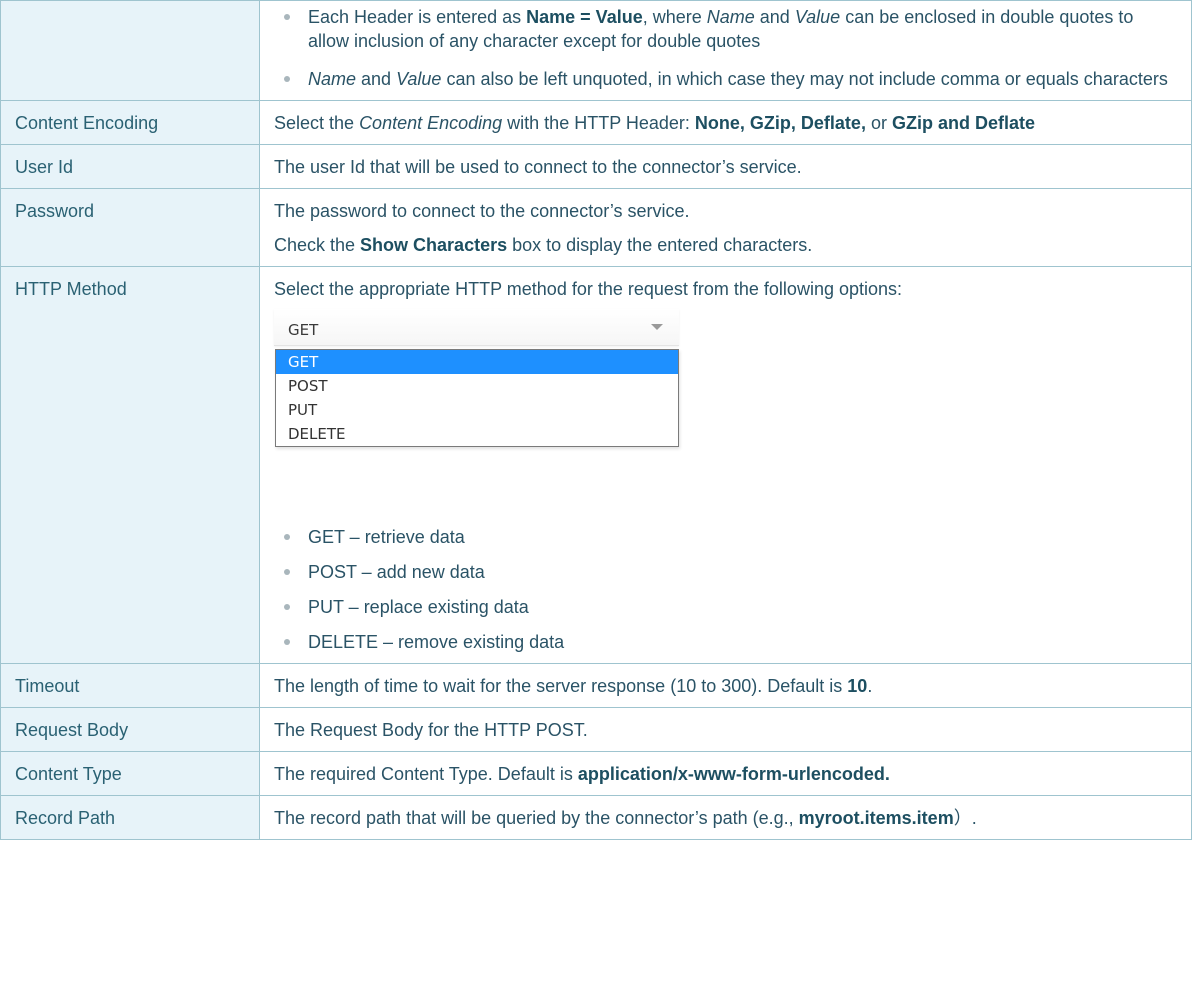 This screenshot has height=1000, width=1197. Describe the element at coordinates (130, 227) in the screenshot. I see `property-name-password: Password` at that location.